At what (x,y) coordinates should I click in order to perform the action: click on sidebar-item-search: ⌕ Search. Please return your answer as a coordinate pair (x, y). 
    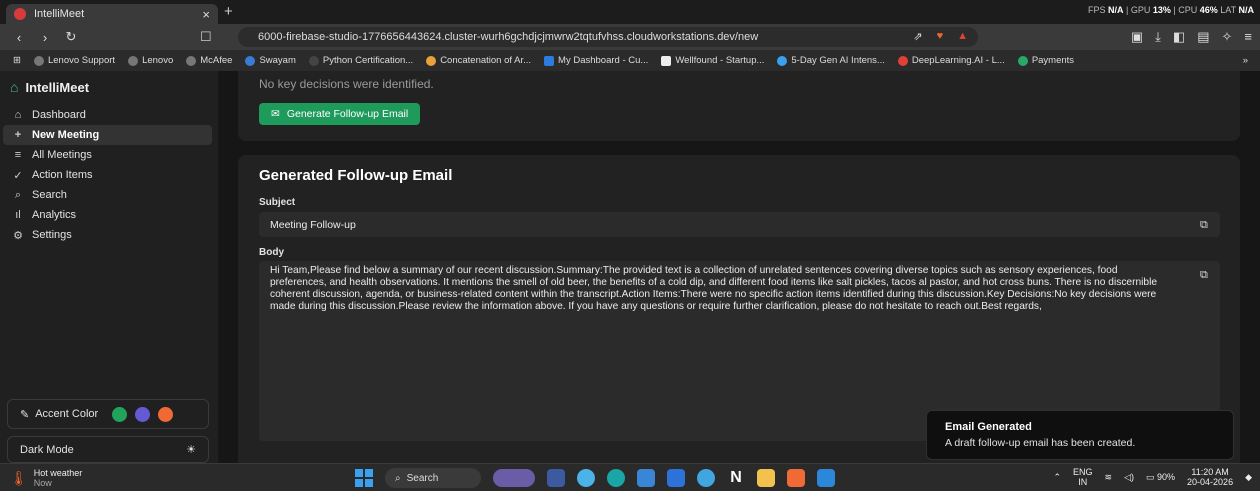
    Looking at the image, I should click on (107, 195).